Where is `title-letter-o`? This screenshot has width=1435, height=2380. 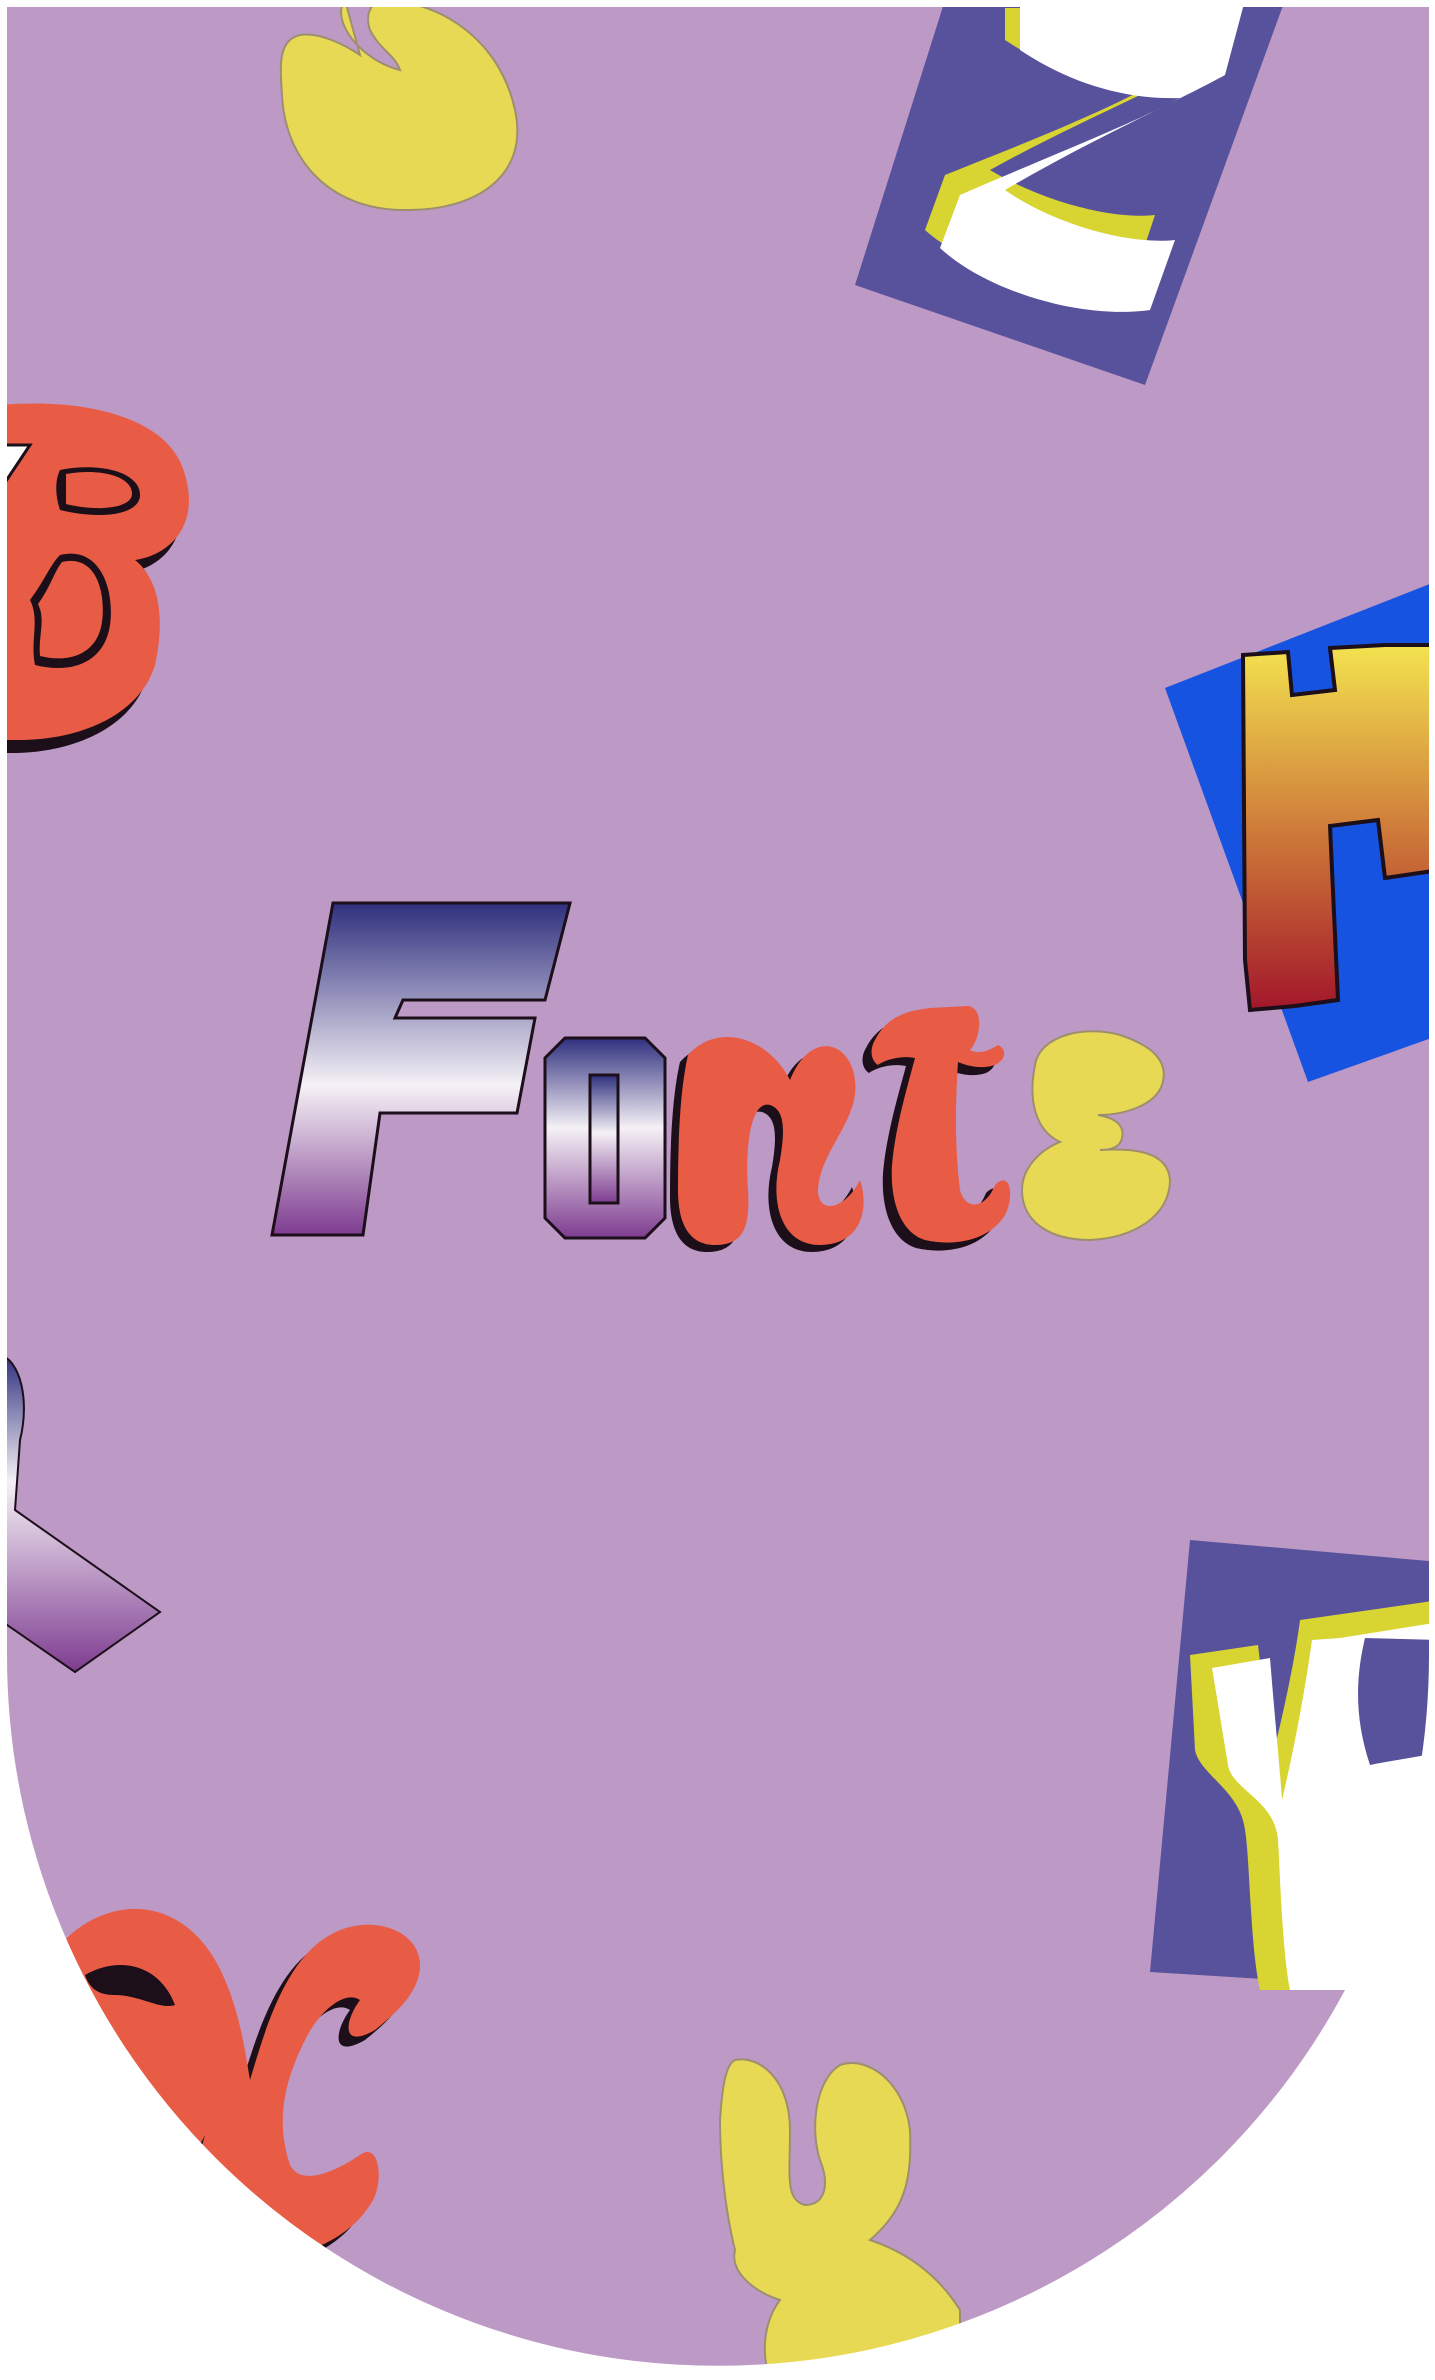 title-letter-o is located at coordinates (605, 1138).